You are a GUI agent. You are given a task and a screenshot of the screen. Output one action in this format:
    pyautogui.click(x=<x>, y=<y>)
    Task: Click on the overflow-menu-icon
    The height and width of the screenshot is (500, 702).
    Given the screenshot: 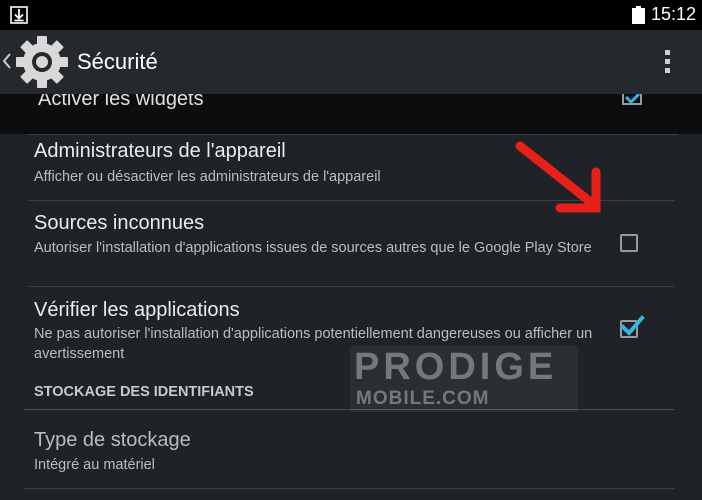 What is the action you would take?
    pyautogui.click(x=668, y=62)
    